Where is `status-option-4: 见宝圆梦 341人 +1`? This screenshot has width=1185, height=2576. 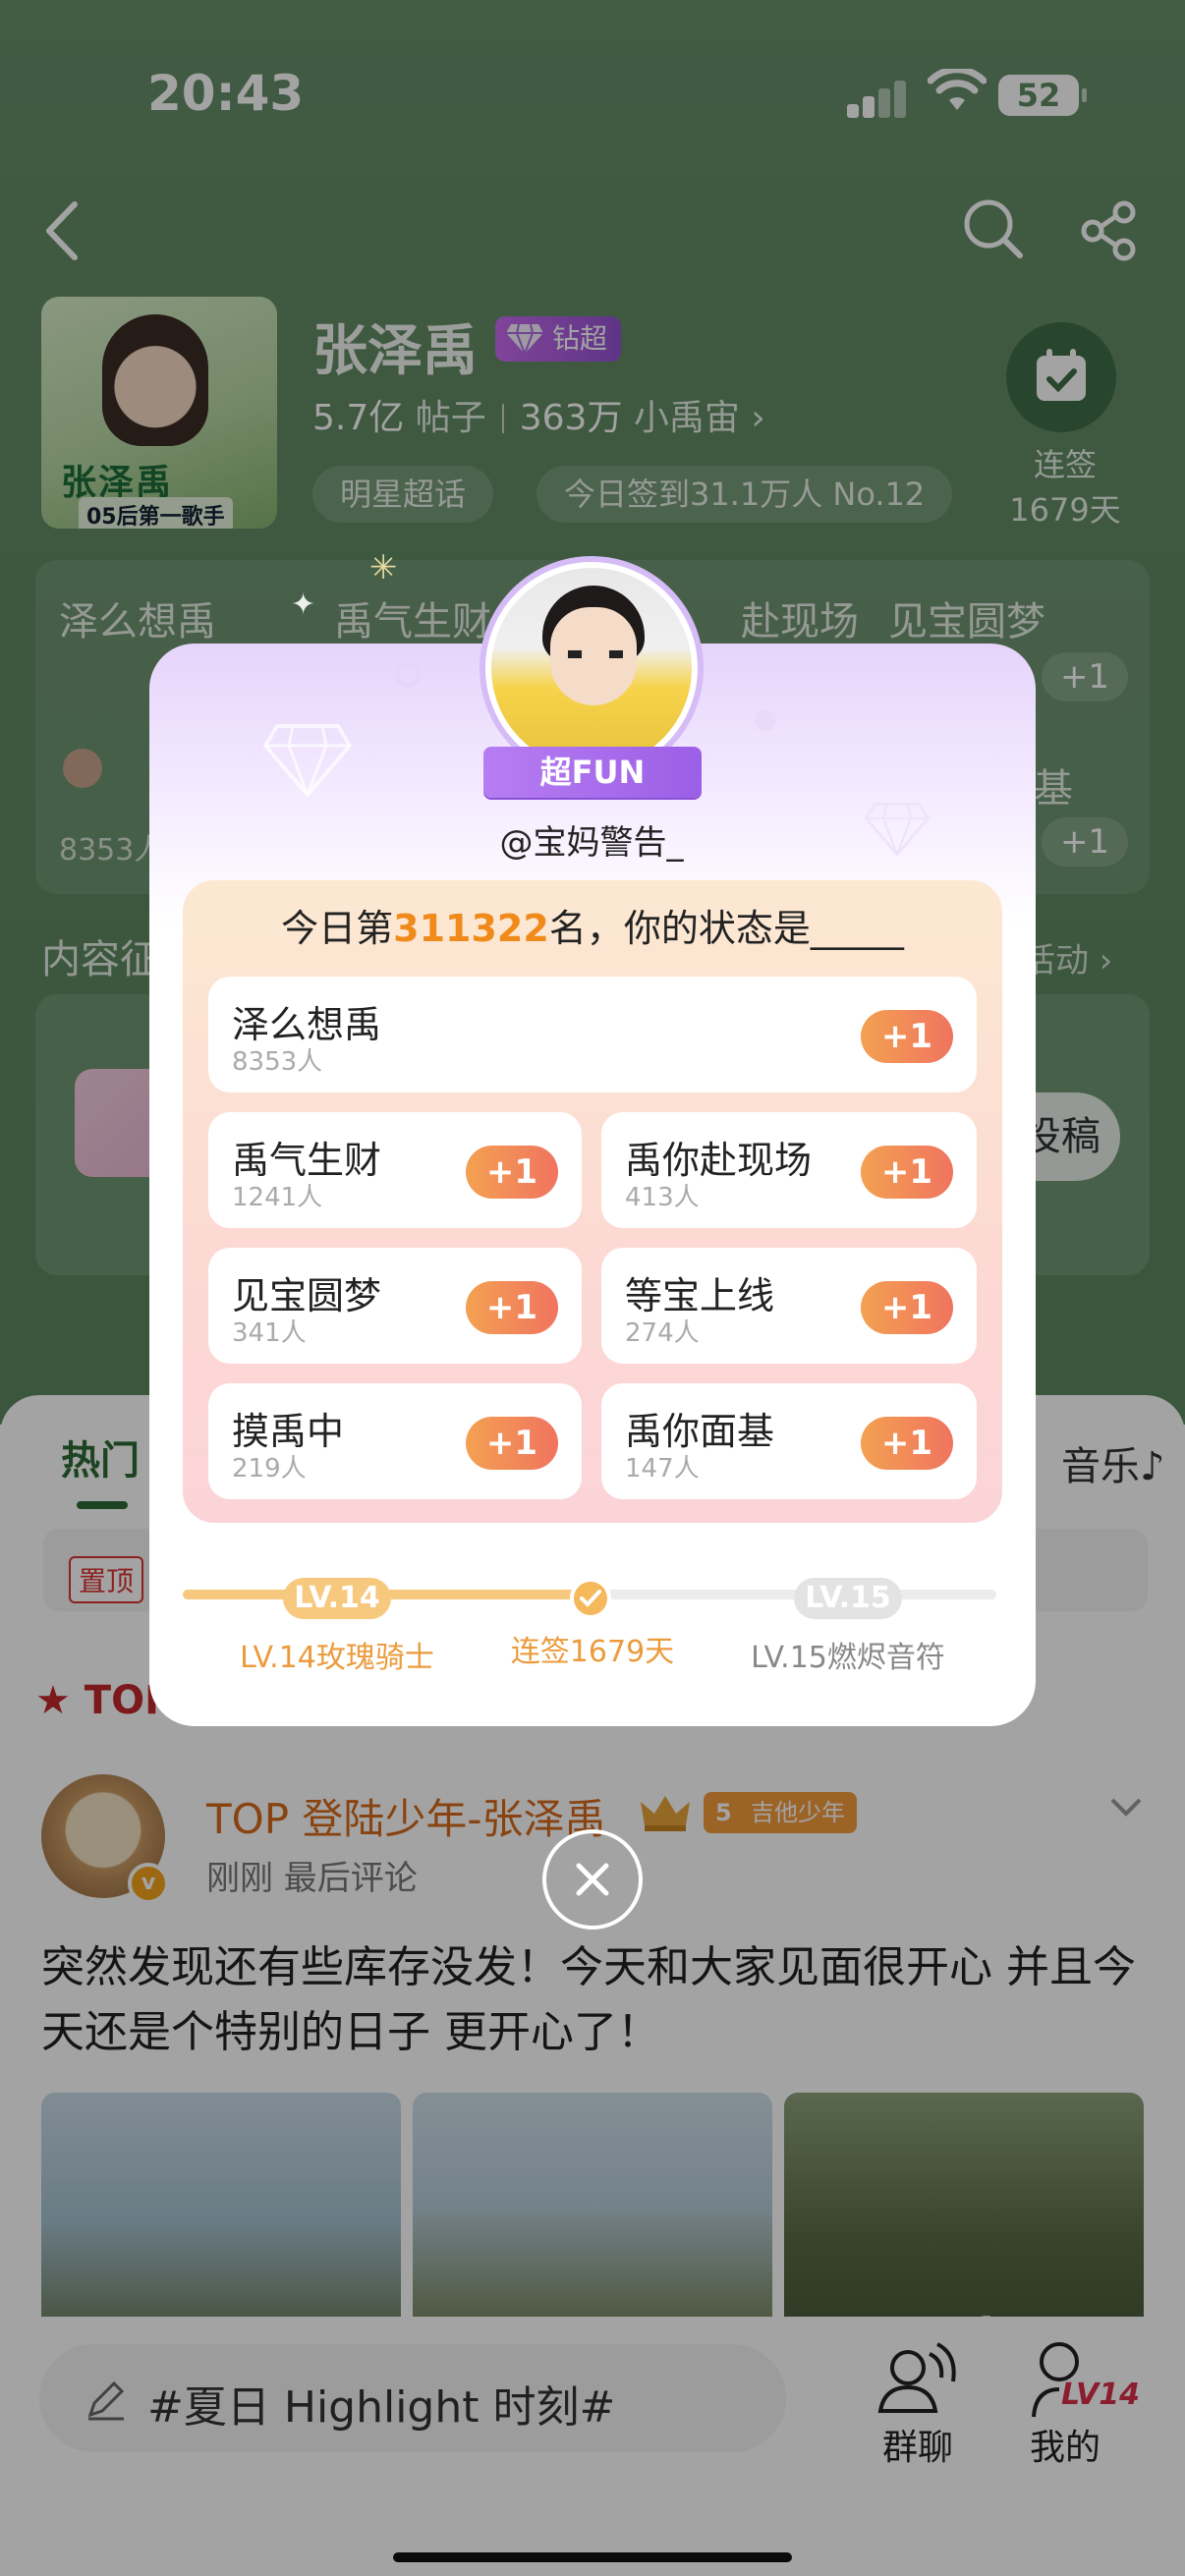 status-option-4: 见宝圆梦 341人 +1 is located at coordinates (395, 1306).